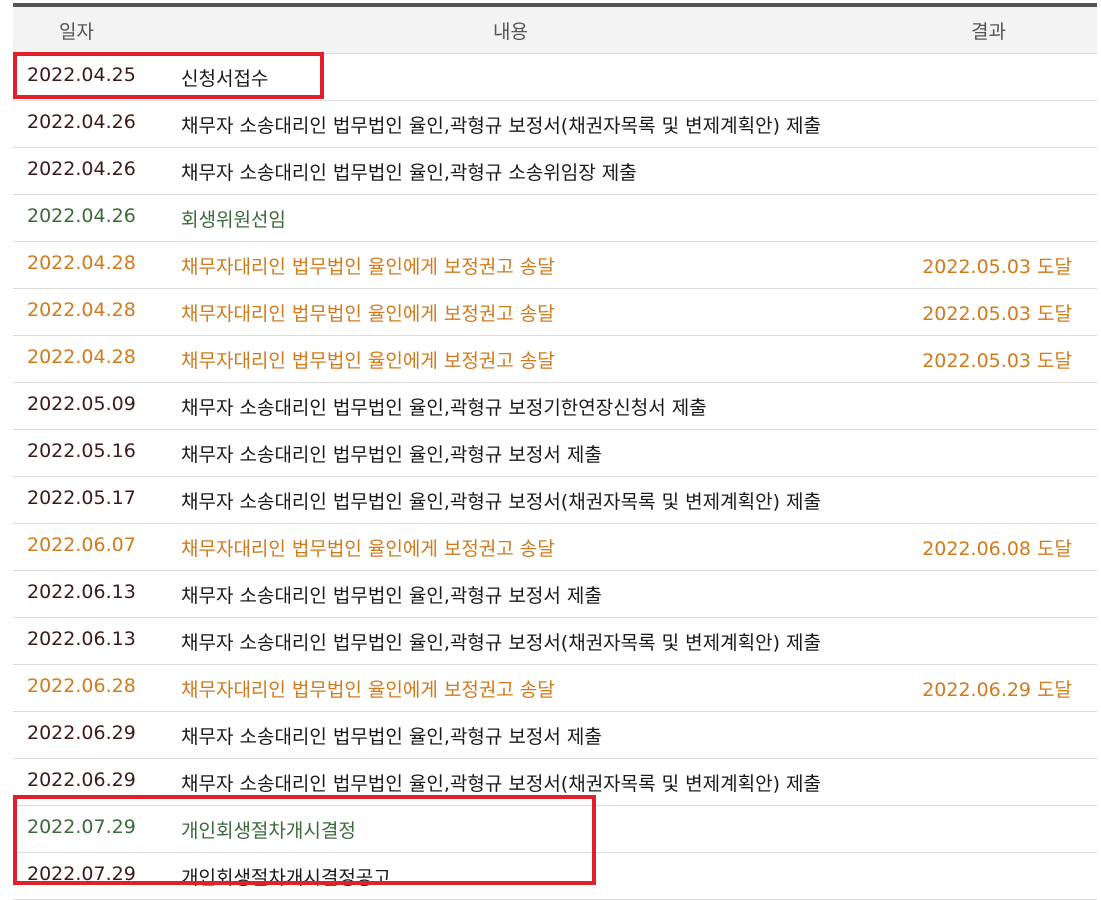 This screenshot has width=1101, height=900. What do you see at coordinates (409, 173) in the screenshot?
I see `row-content: 채무자 소송대리인 법무법인 율인,곽형규 소송위임장 제출` at bounding box center [409, 173].